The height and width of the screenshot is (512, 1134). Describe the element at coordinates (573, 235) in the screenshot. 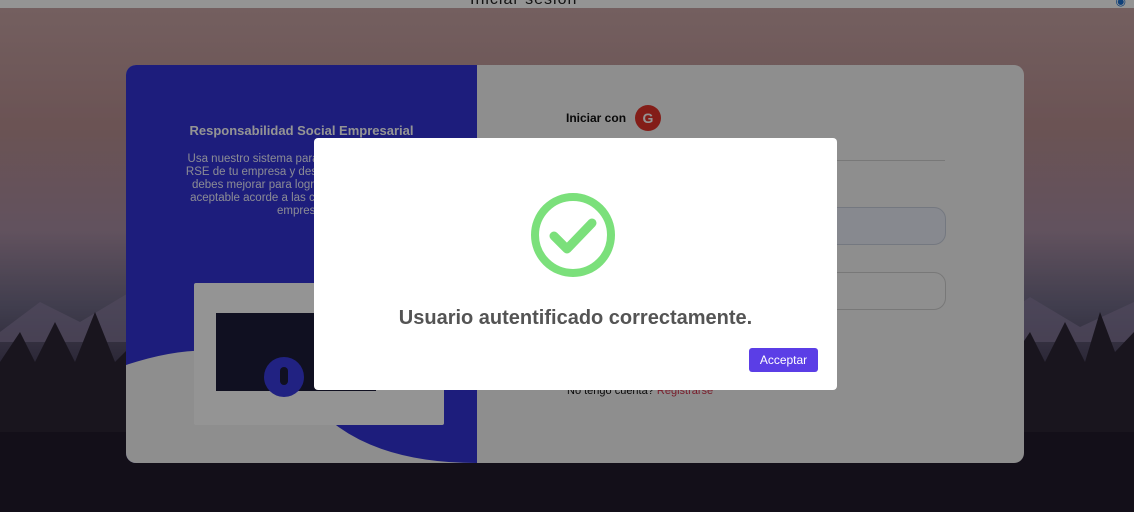

I see `success-check-icon` at that location.